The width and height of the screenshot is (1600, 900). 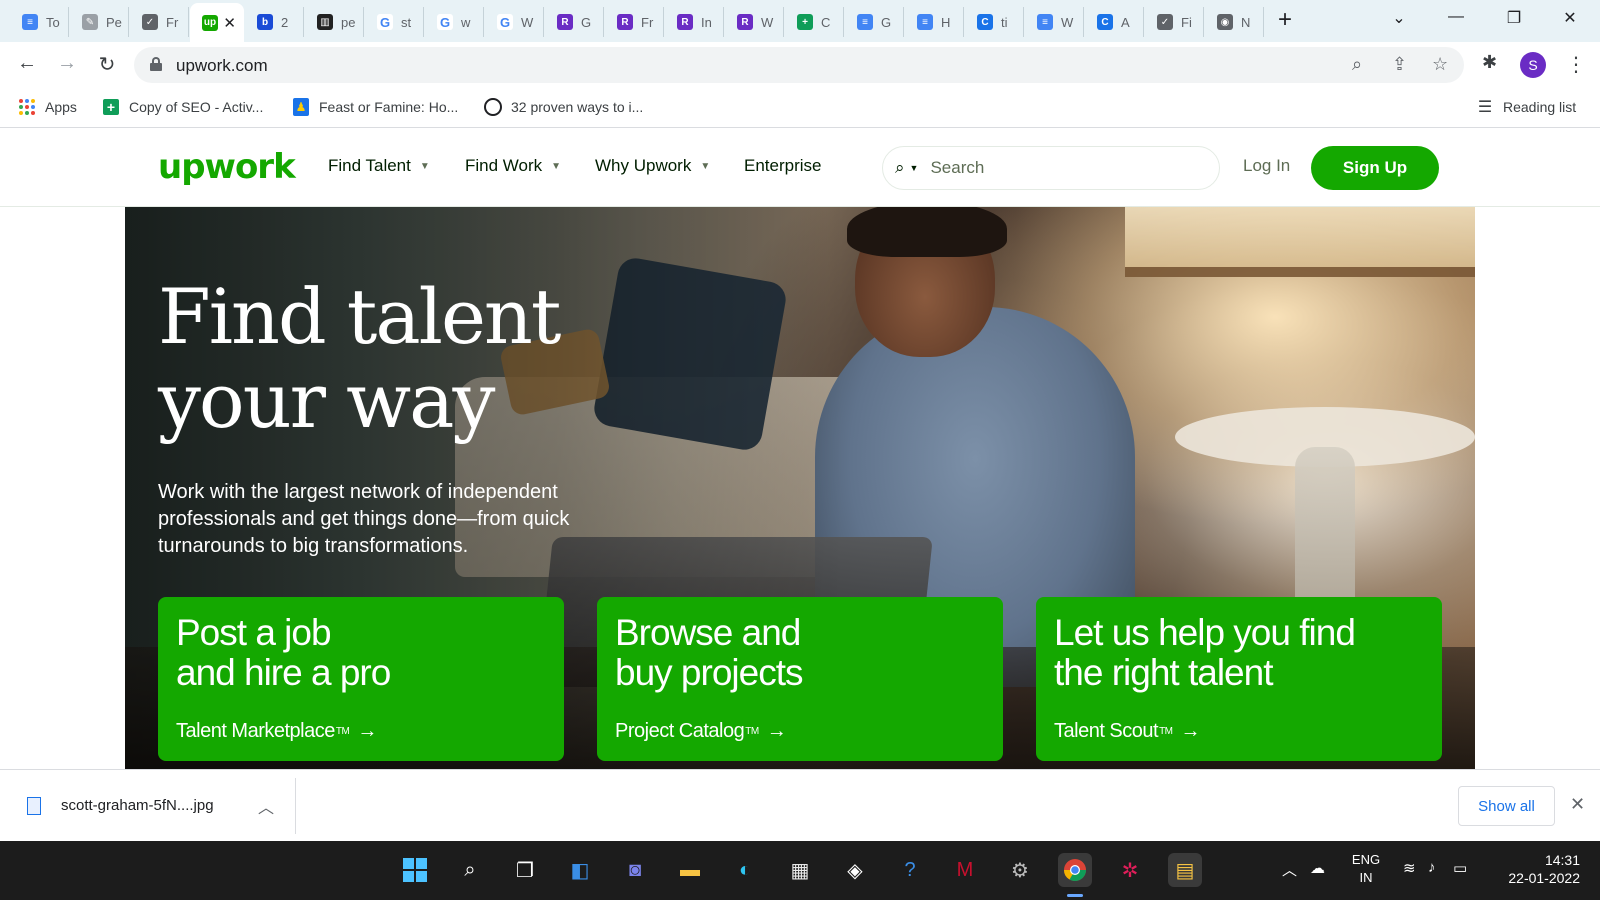 What do you see at coordinates (274, 22) in the screenshot?
I see `browser-tab: b2` at bounding box center [274, 22].